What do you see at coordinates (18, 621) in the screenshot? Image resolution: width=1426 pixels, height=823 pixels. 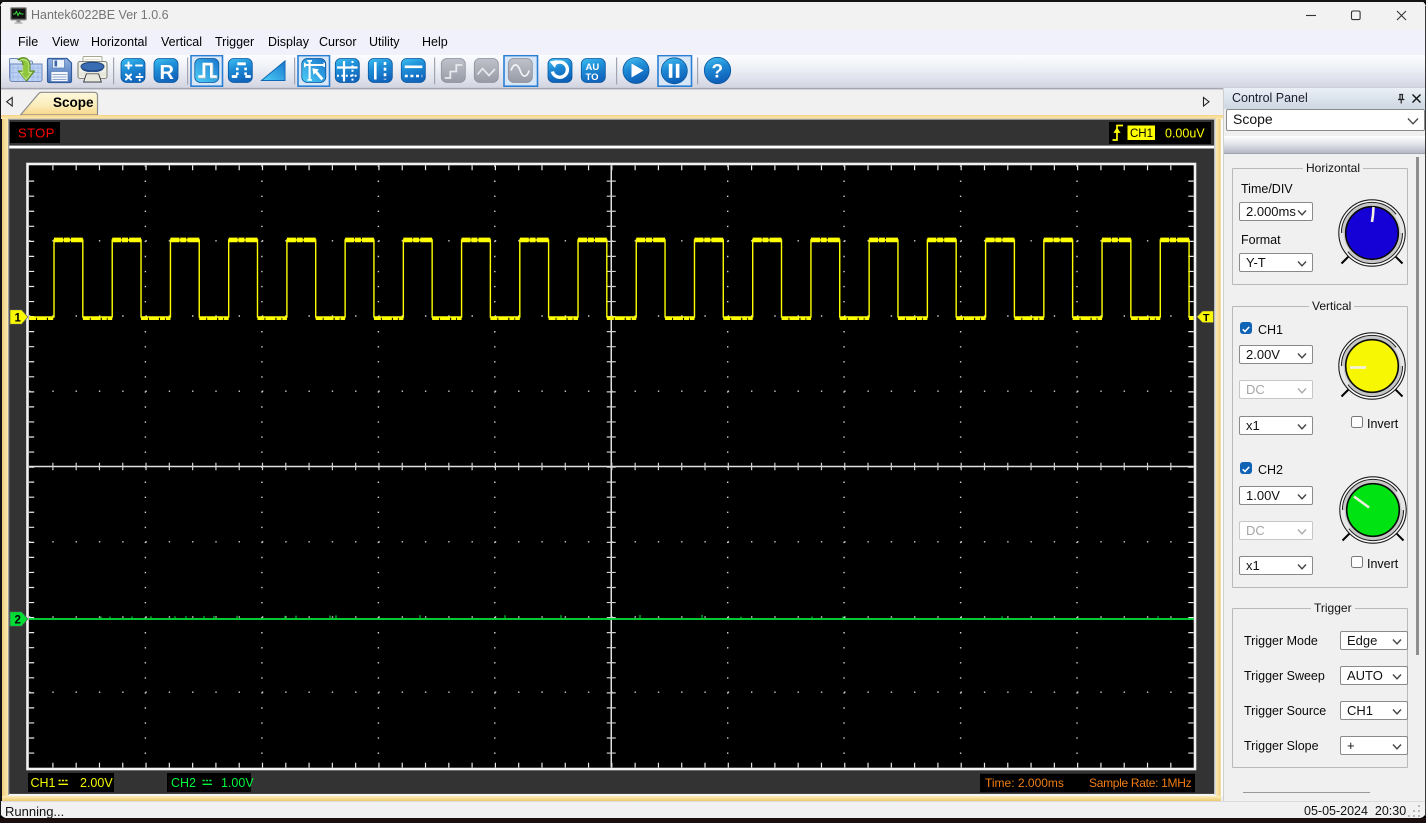 I see `svg-text: 2` at bounding box center [18, 621].